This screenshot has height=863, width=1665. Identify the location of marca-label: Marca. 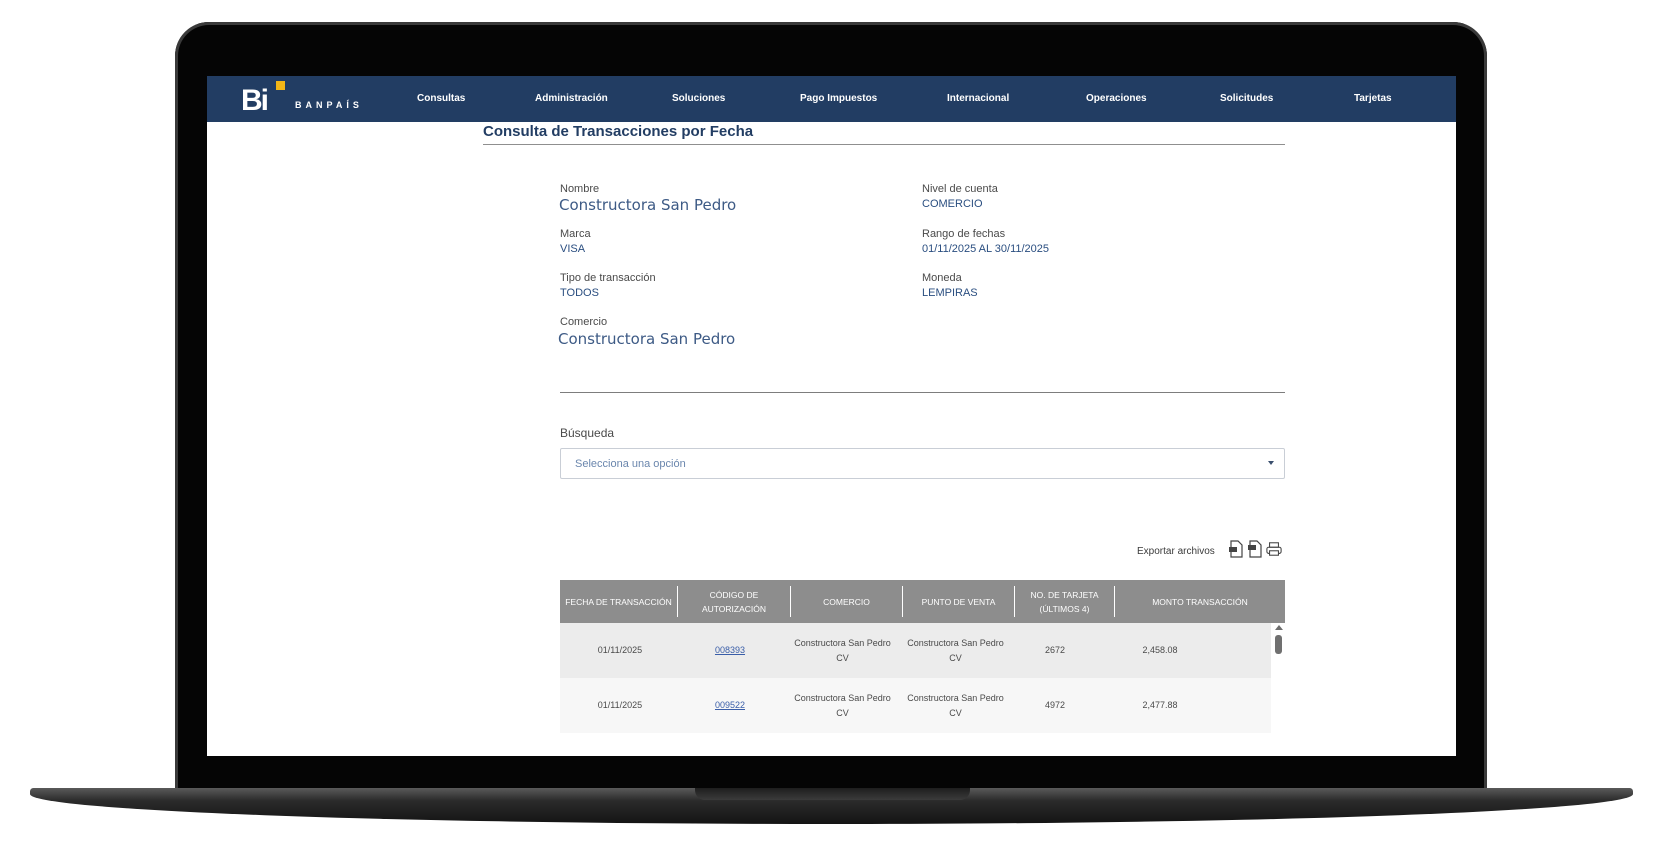
(575, 234).